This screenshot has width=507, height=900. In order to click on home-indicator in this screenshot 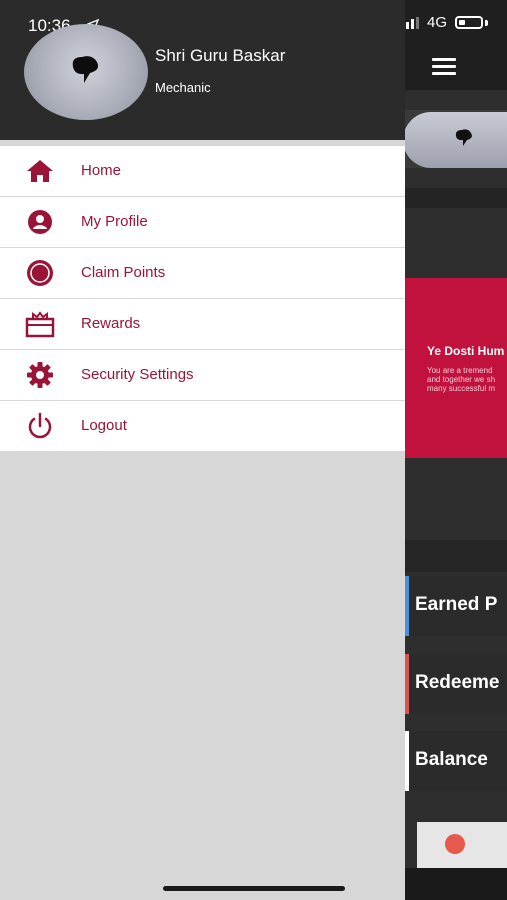, I will do `click(254, 888)`.